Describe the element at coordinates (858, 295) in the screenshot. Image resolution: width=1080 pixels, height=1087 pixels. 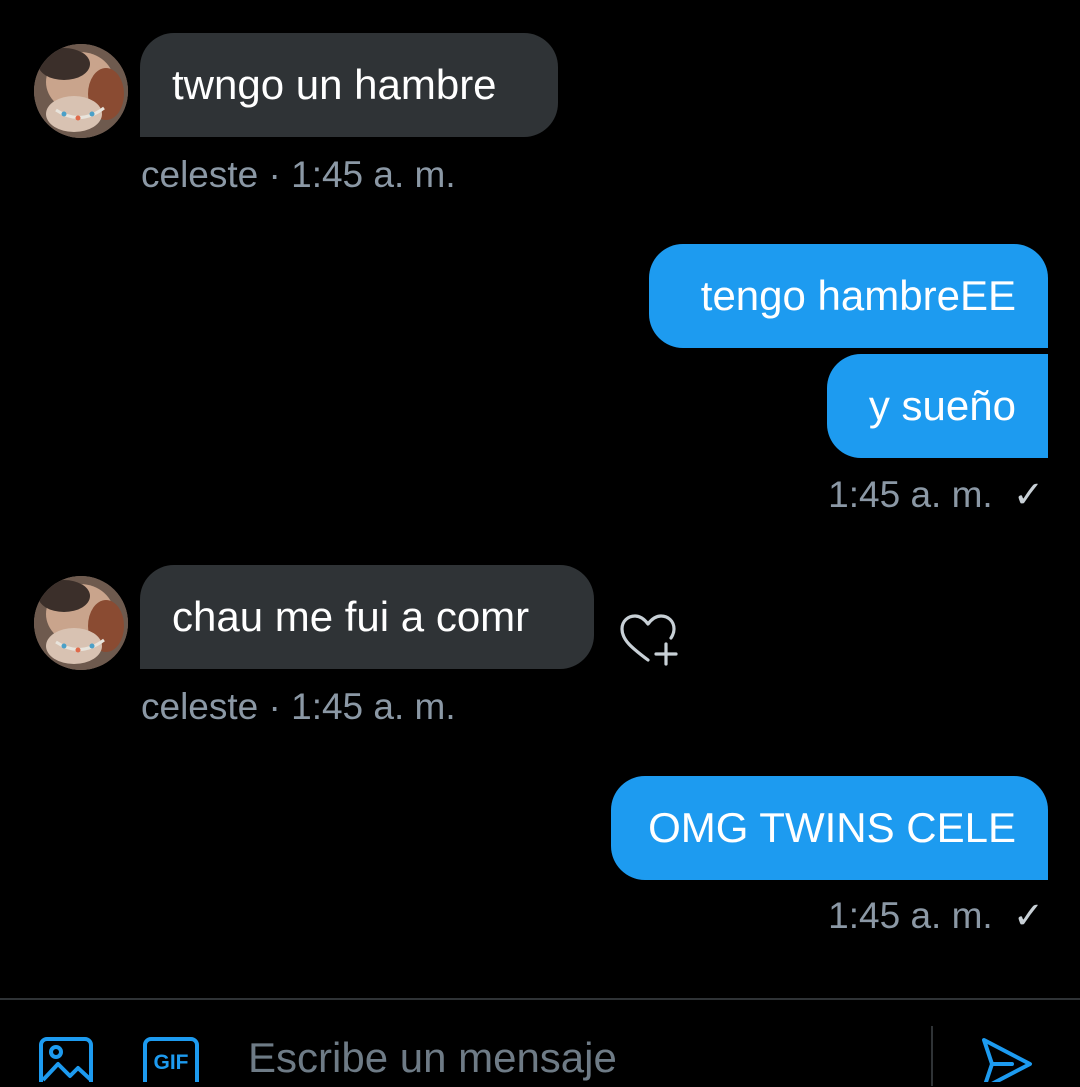
I see `message-text: tengo hambreEE` at that location.